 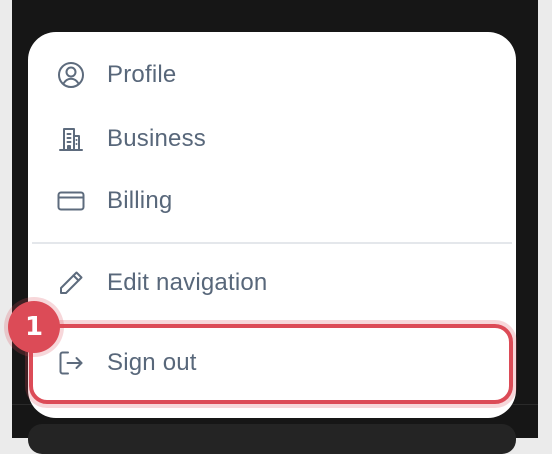 I want to click on menu-item-label: Billing, so click(x=140, y=200).